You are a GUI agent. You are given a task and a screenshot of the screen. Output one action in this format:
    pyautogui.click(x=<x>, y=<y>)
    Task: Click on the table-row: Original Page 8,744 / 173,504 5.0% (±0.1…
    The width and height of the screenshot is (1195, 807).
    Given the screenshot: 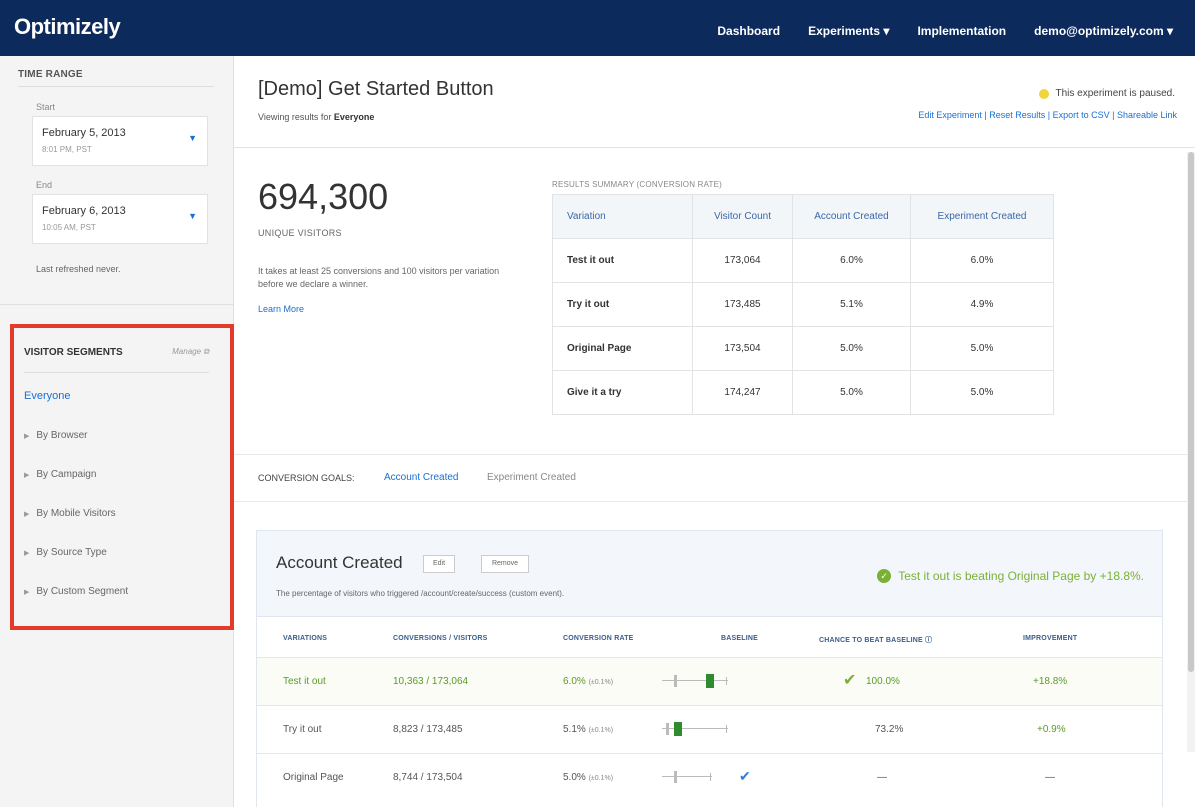 What is the action you would take?
    pyautogui.click(x=709, y=777)
    